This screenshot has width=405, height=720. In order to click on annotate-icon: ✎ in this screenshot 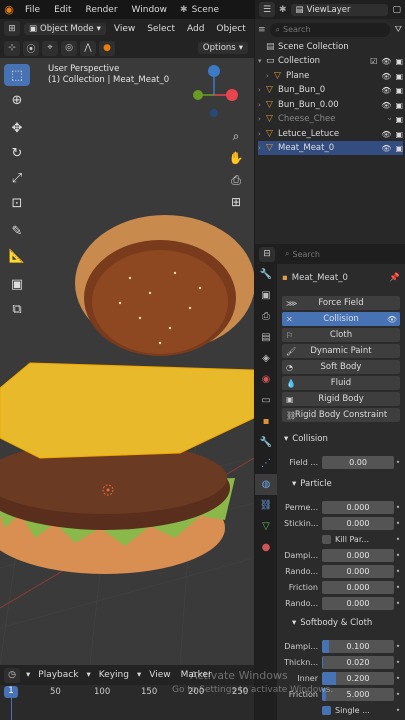, I will do `click(17, 231)`.